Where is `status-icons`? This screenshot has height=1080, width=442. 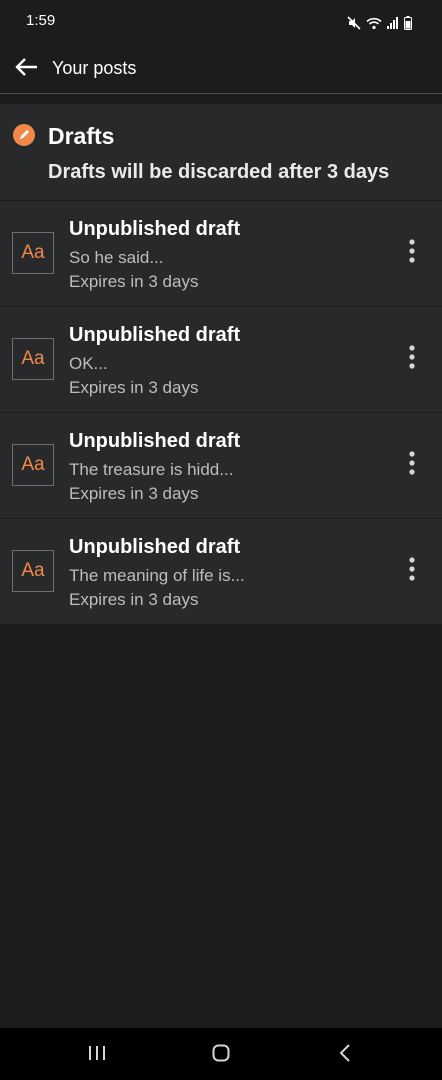
status-icons is located at coordinates (379, 23).